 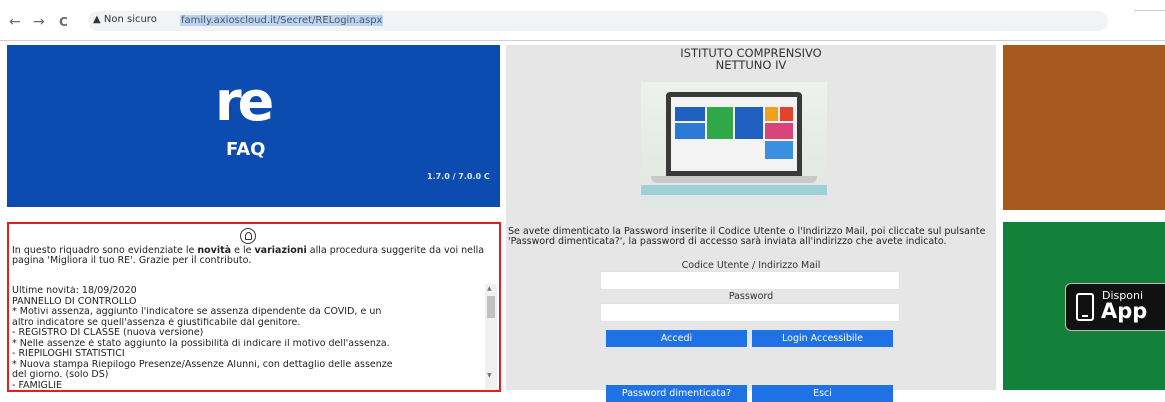 I want to click on news-scrollbar: ▲ ▼, so click(x=491, y=337).